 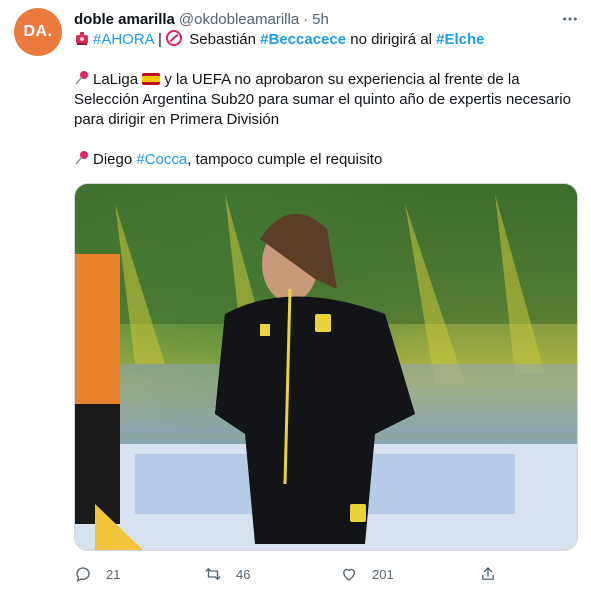 What do you see at coordinates (151, 79) in the screenshot?
I see `spain-flag-emoji-icon` at bounding box center [151, 79].